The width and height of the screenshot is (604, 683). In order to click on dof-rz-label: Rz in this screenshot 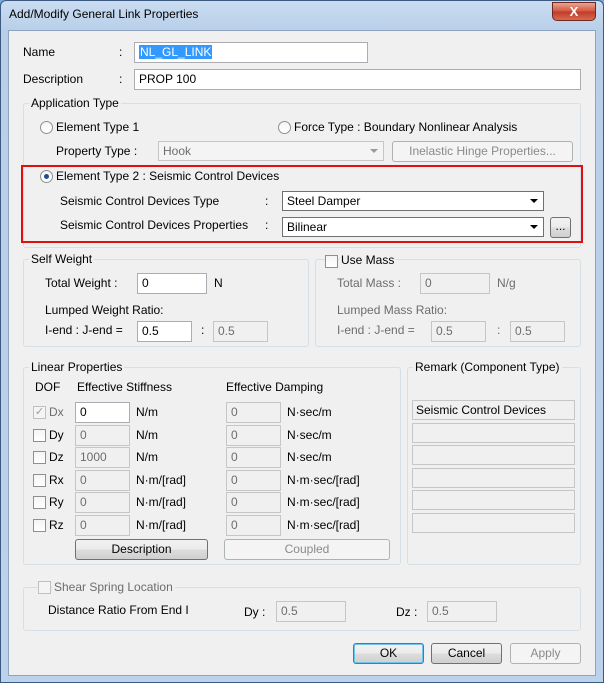, I will do `click(56, 525)`.